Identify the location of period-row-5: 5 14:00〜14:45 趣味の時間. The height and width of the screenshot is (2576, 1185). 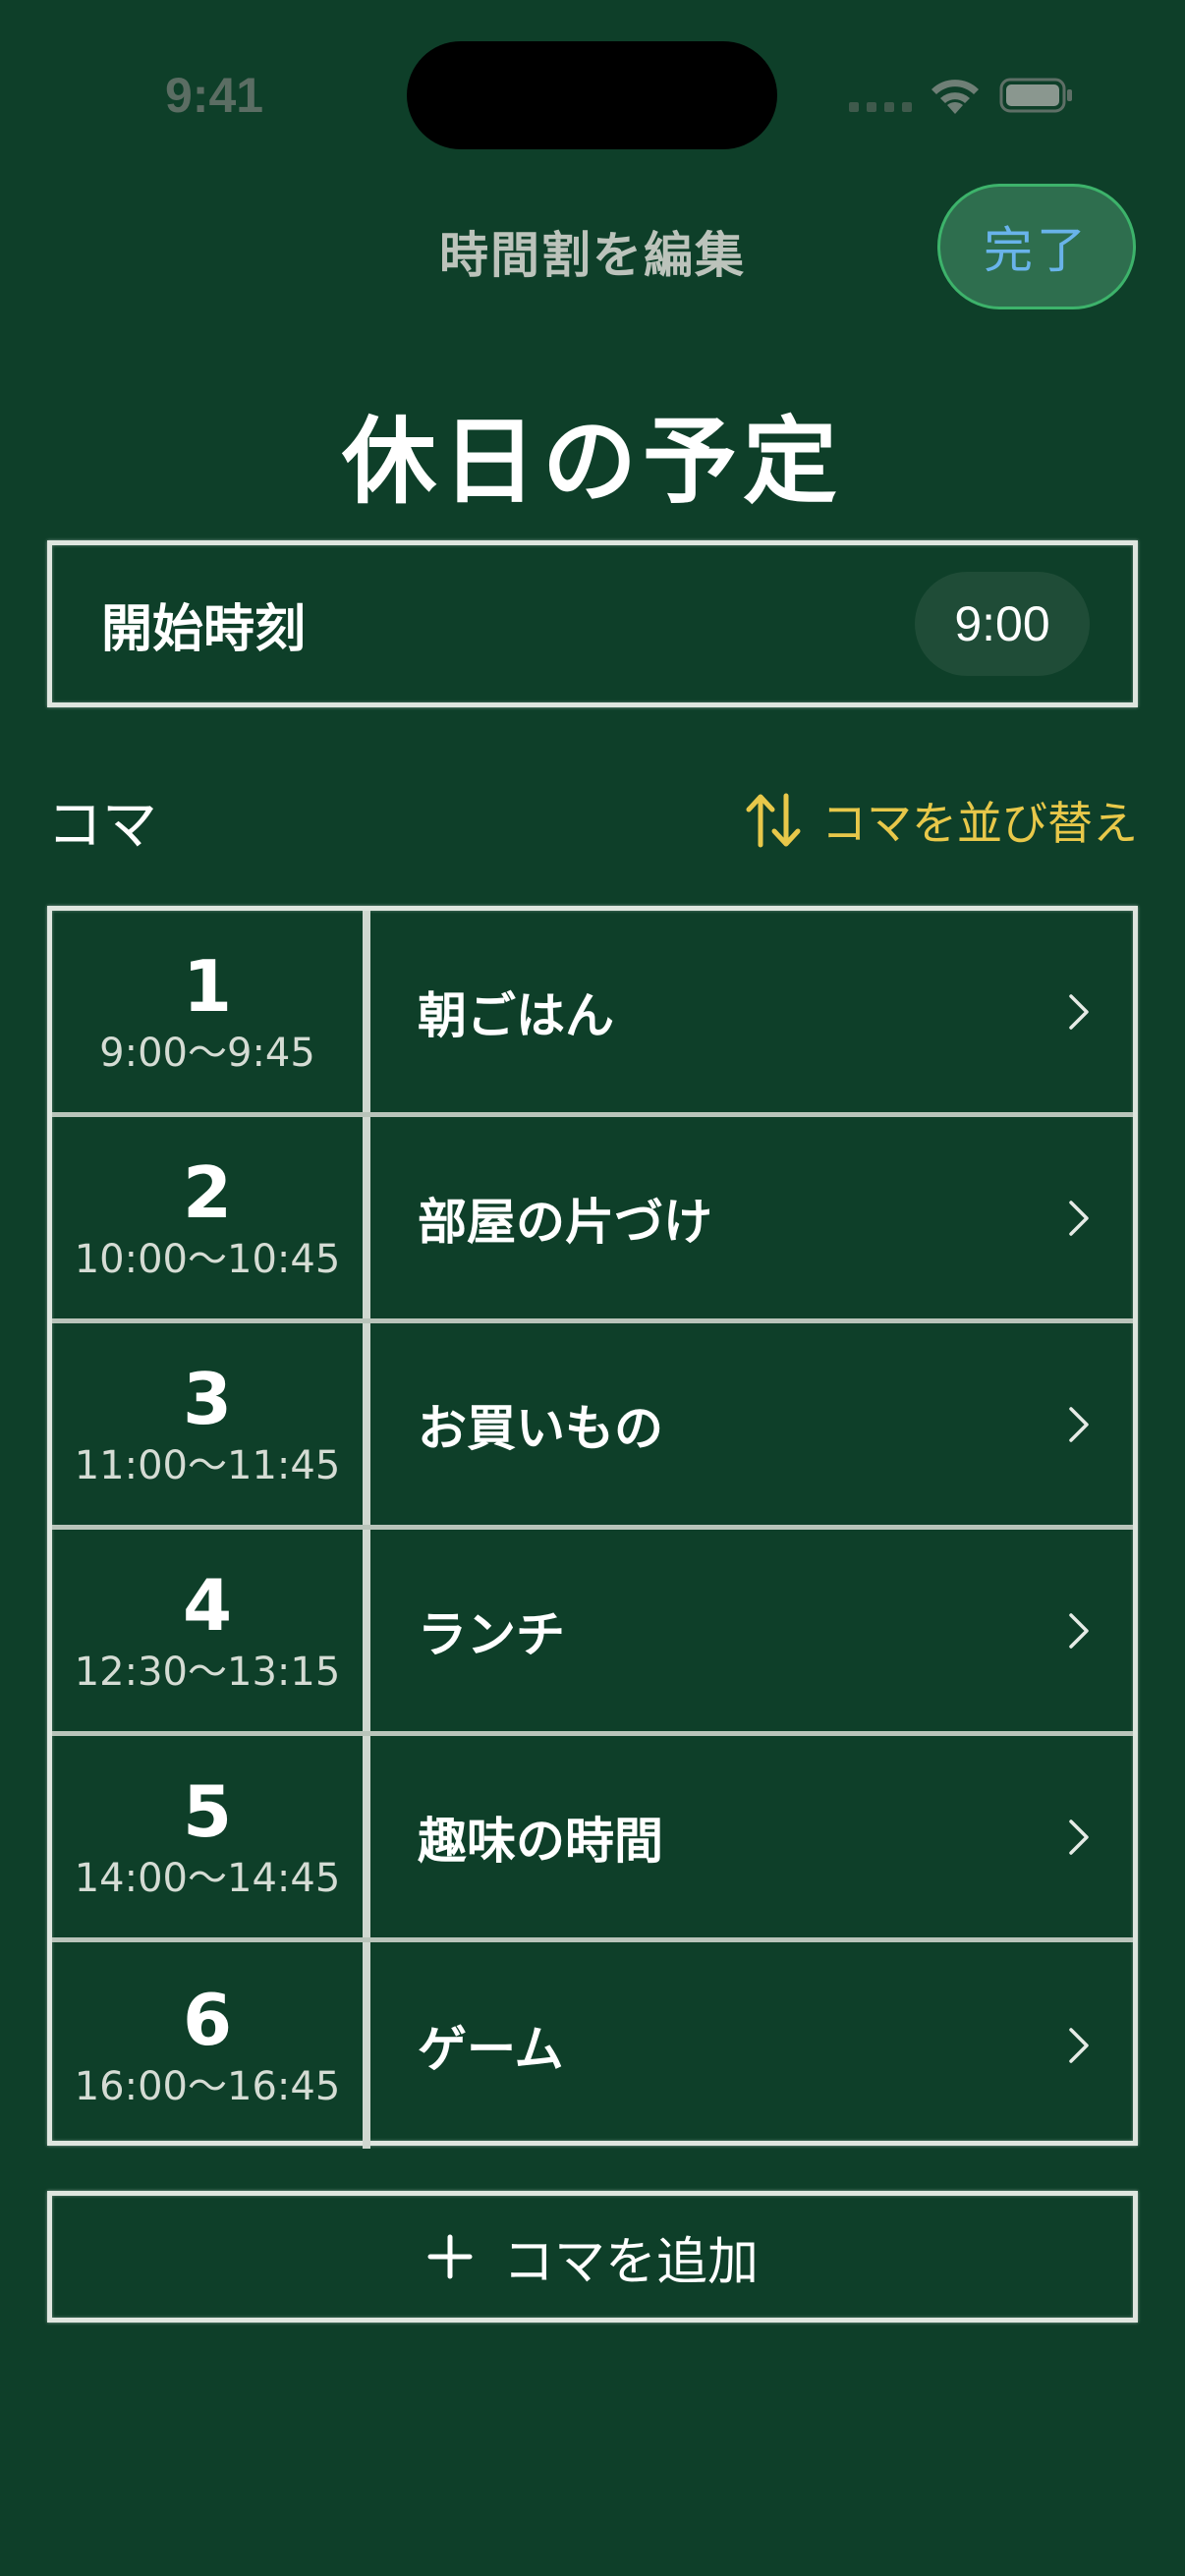
(592, 1839).